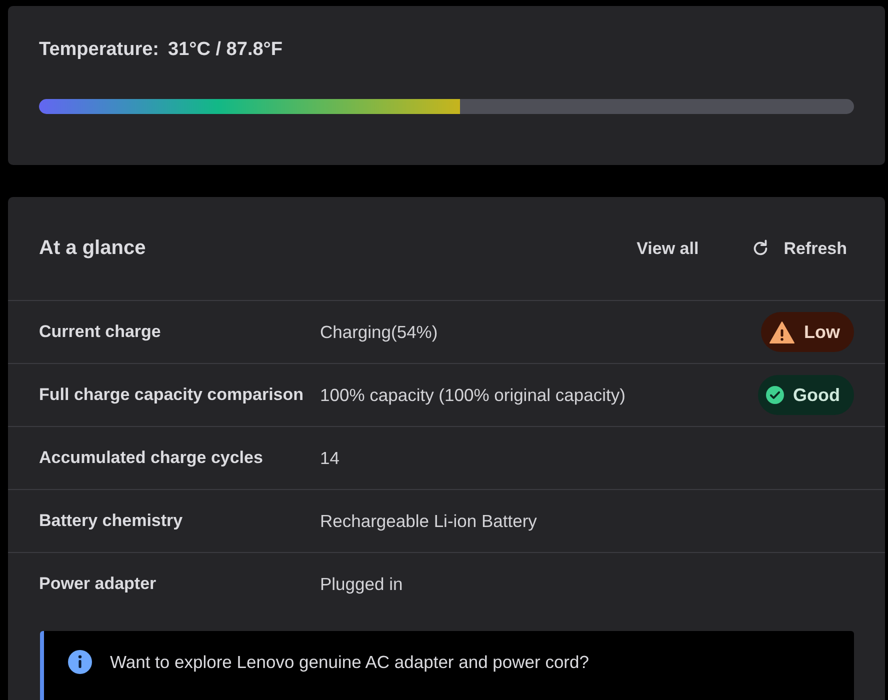  What do you see at coordinates (151, 458) in the screenshot?
I see `row-label: Accumulated charge cycles` at bounding box center [151, 458].